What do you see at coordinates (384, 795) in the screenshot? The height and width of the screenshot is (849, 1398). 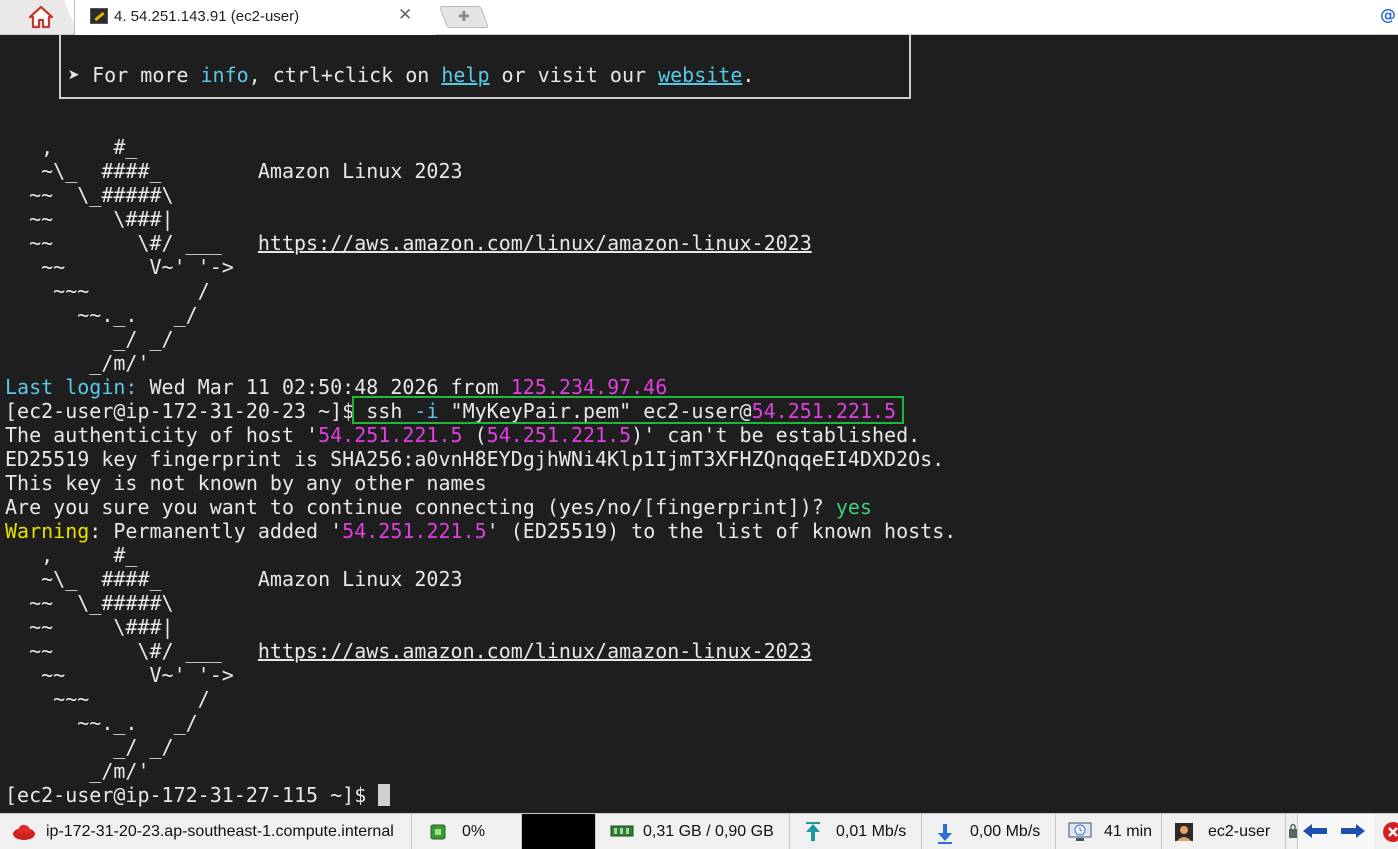 I see `terminal-cursor` at bounding box center [384, 795].